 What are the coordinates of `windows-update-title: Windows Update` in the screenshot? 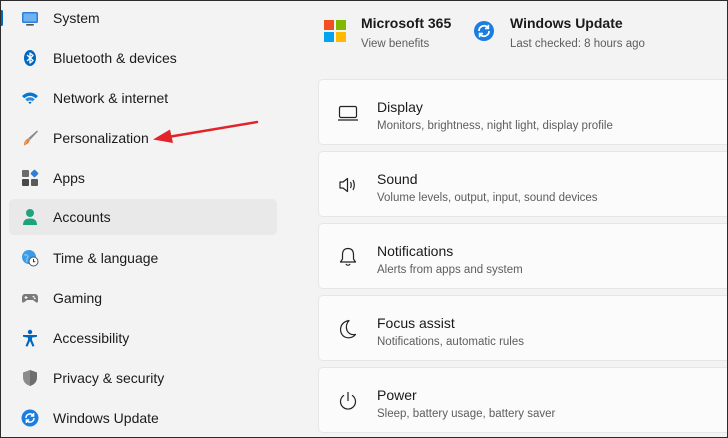 It's located at (566, 23).